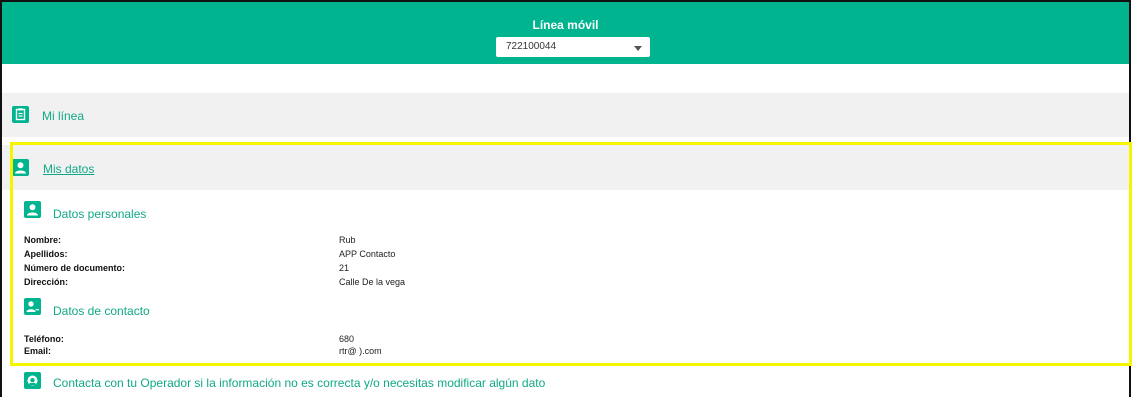 The width and height of the screenshot is (1134, 399). What do you see at coordinates (344, 268) in the screenshot?
I see `field-value-documento: 21` at bounding box center [344, 268].